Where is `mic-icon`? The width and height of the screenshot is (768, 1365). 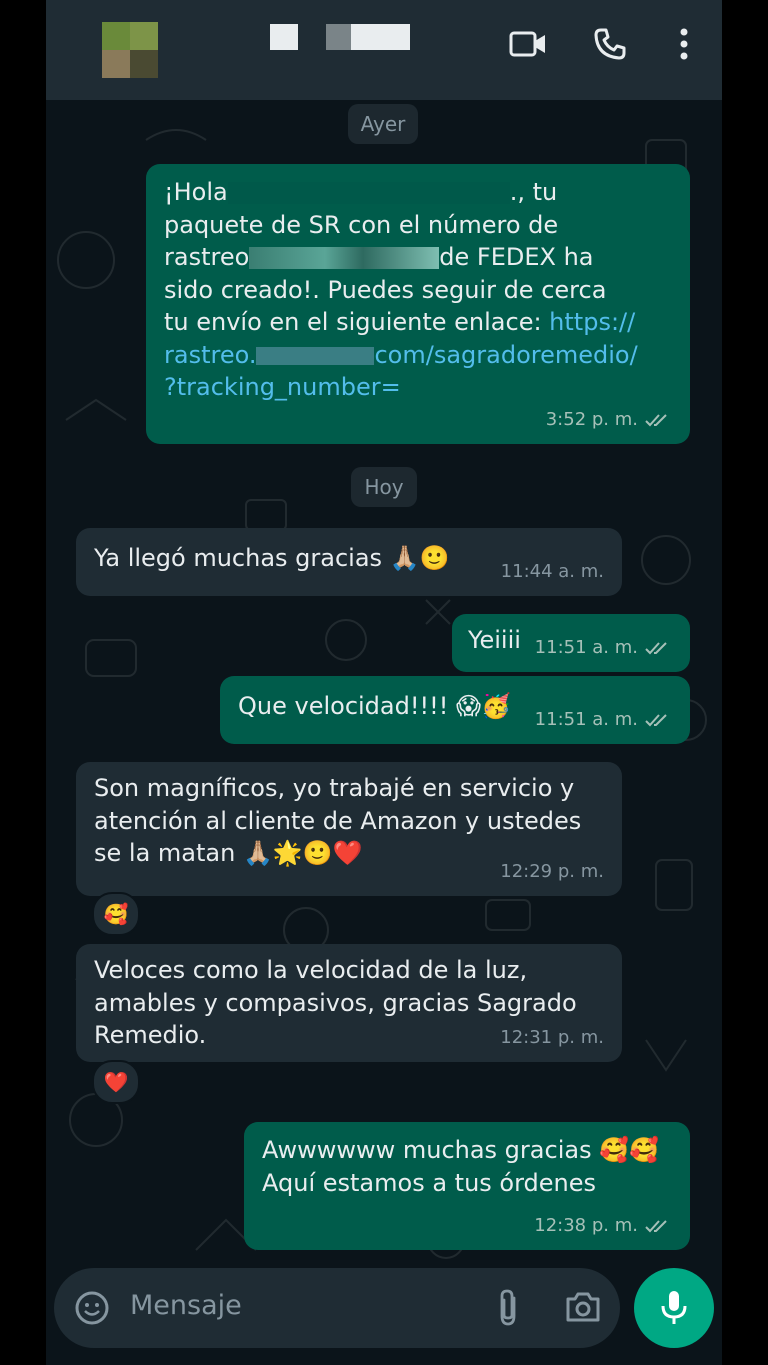 mic-icon is located at coordinates (674, 1307).